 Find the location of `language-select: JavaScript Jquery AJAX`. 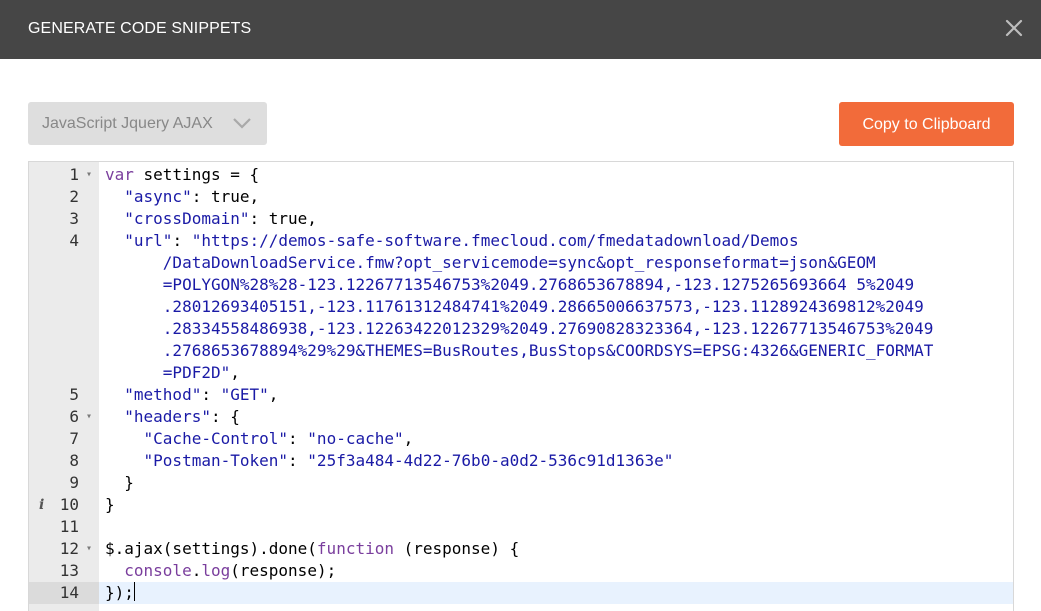

language-select: JavaScript Jquery AJAX is located at coordinates (147, 123).